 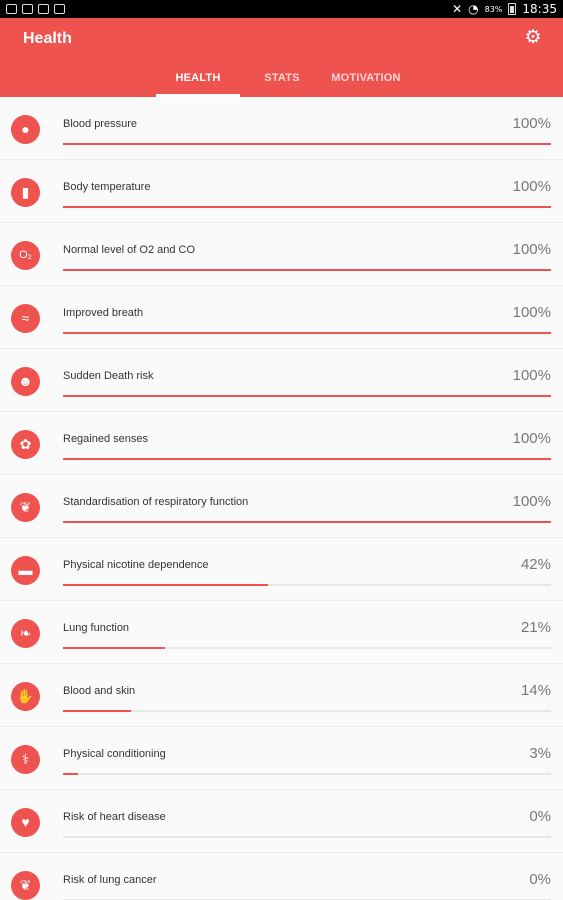 I want to click on item-percentage: 21%, so click(x=535, y=627).